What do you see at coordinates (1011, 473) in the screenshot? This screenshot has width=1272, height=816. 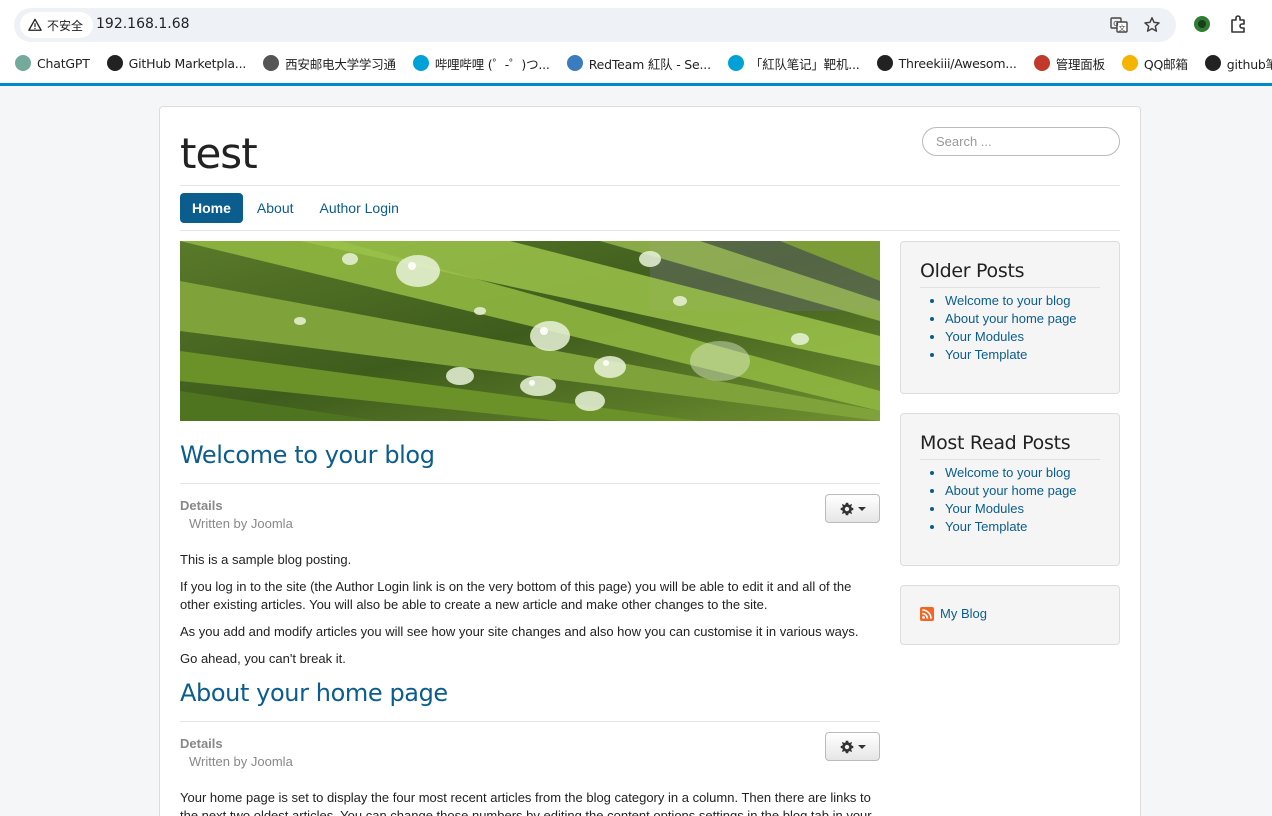 I see `most-read-link: Welcome to your blog` at bounding box center [1011, 473].